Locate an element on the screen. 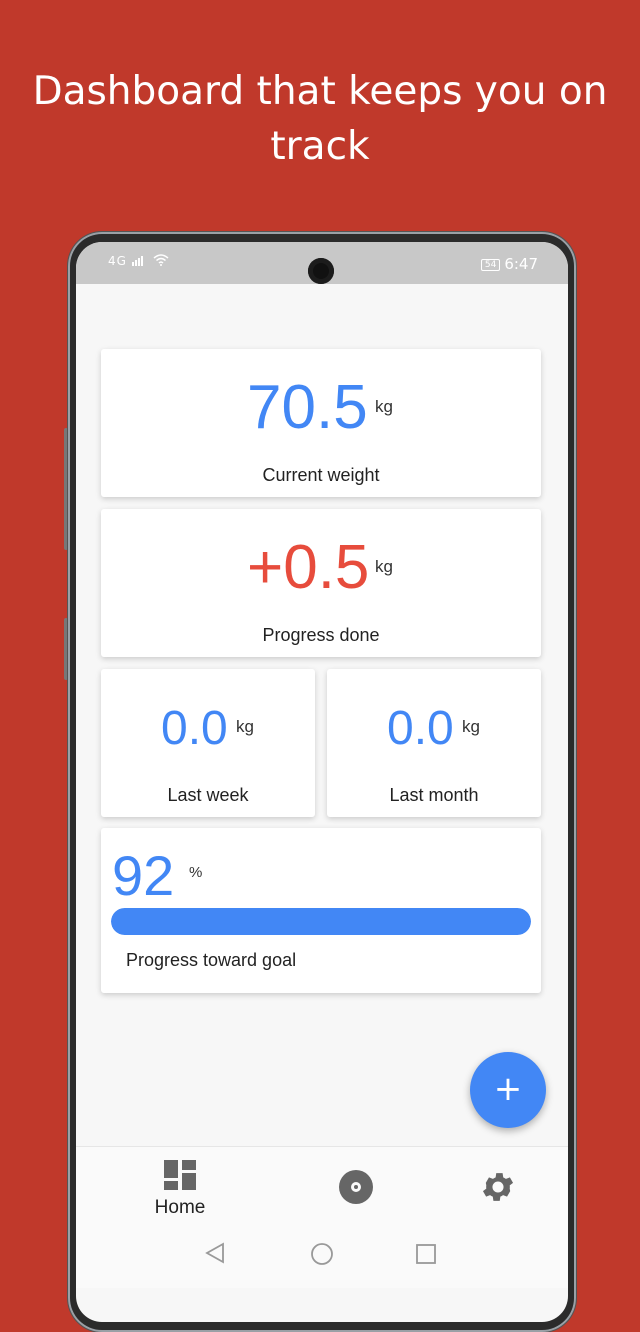 Image resolution: width=640 pixels, height=1332 pixels. nav-home: Home is located at coordinates (180, 1189).